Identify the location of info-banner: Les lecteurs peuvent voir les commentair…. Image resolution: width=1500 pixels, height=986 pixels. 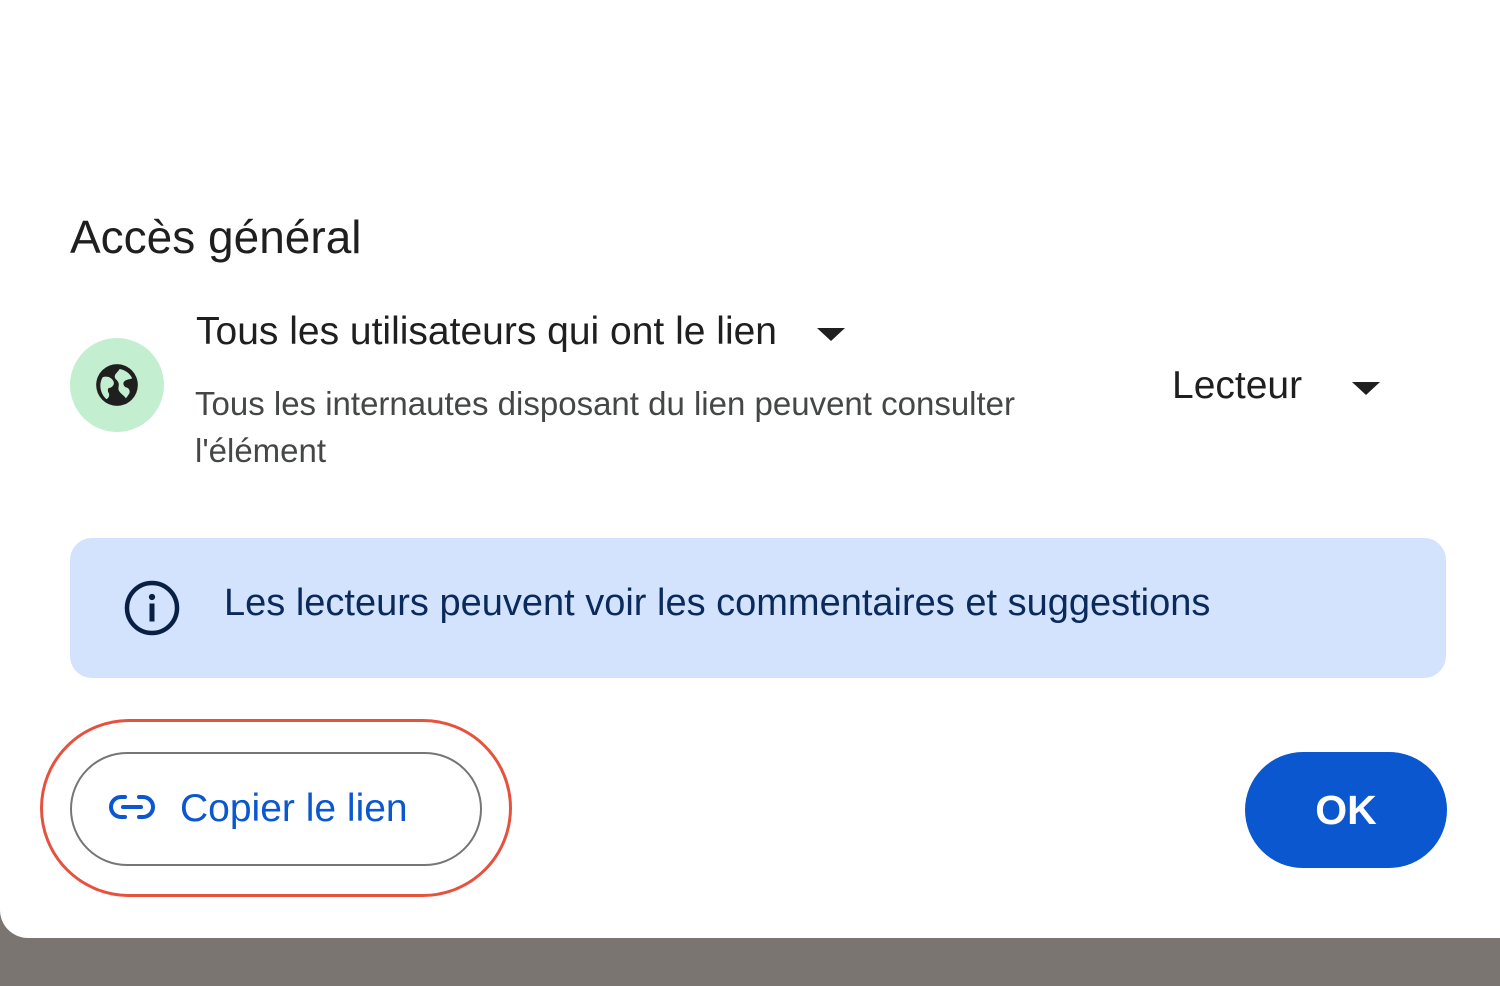
(758, 608).